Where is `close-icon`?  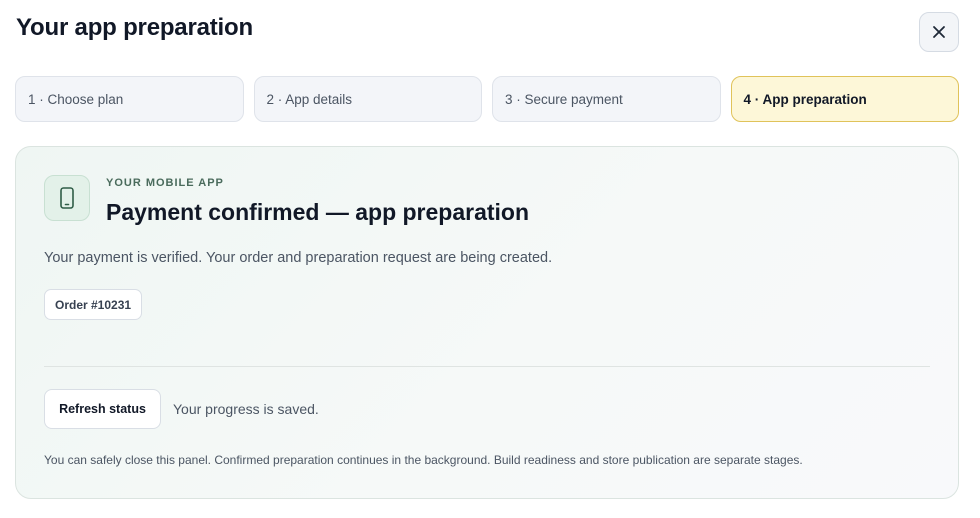 close-icon is located at coordinates (939, 32).